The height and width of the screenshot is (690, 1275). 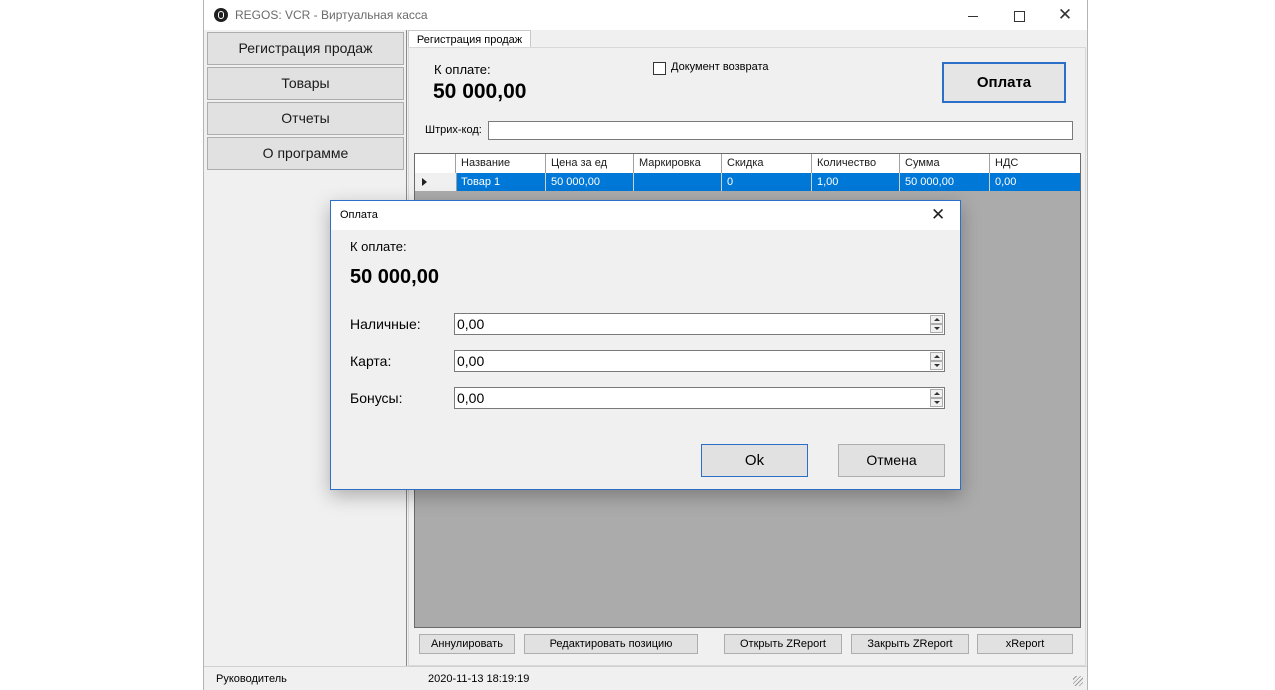 What do you see at coordinates (645, 215) in the screenshot?
I see `dialog-title-bar: Оплата ✕` at bounding box center [645, 215].